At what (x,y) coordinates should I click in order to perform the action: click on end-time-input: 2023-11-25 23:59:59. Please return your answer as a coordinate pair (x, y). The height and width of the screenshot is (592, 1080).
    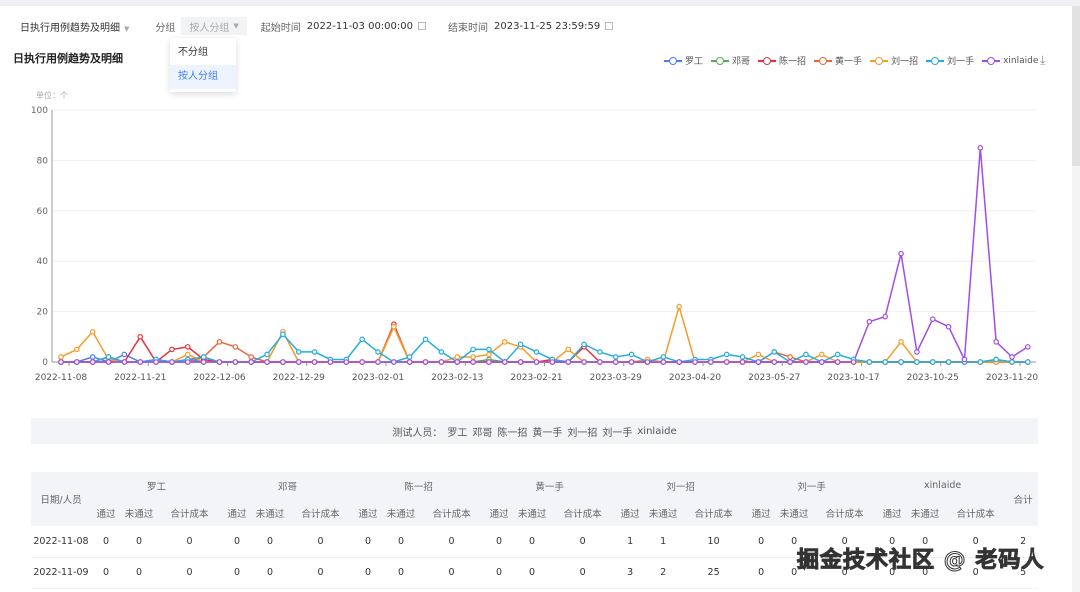
    Looking at the image, I should click on (547, 26).